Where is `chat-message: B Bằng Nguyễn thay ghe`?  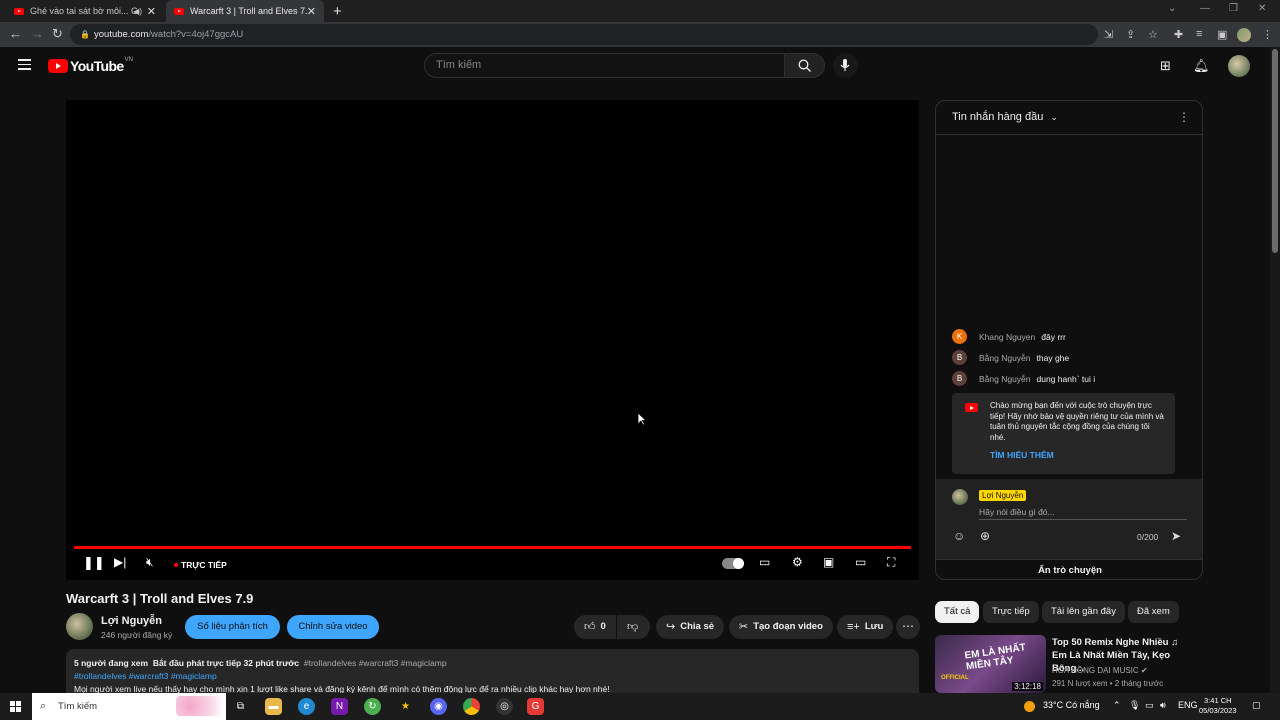 chat-message: B Bằng Nguyễn thay ghe is located at coordinates (1010, 357).